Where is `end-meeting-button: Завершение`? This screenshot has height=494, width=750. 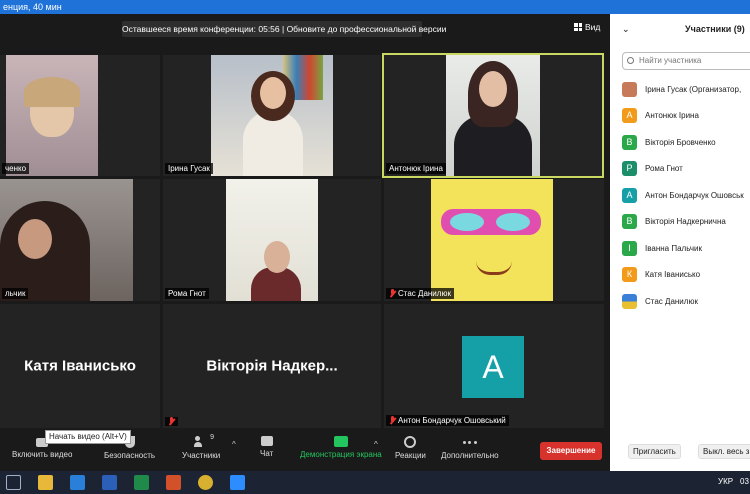 end-meeting-button: Завершение is located at coordinates (571, 451).